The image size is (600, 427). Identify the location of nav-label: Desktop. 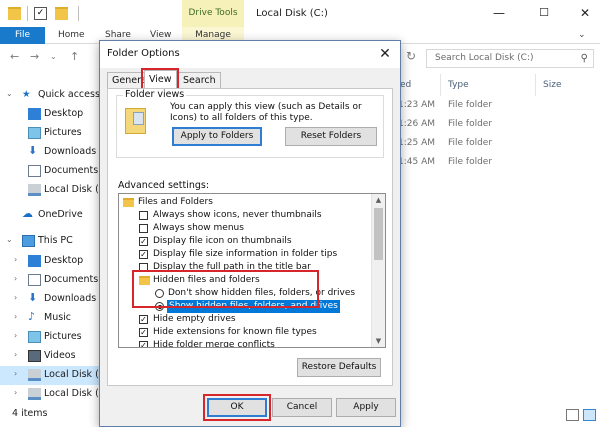
(64, 260).